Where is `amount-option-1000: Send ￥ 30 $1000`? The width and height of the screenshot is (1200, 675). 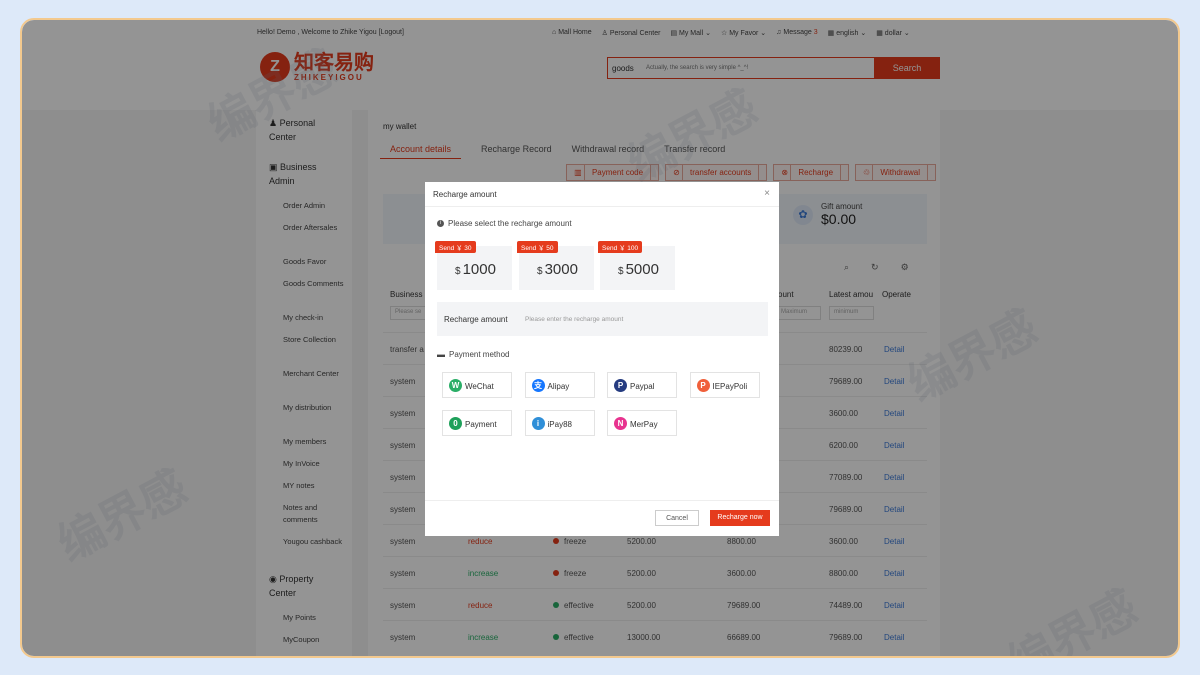
amount-option-1000: Send ￥ 30 $1000 is located at coordinates (473, 265).